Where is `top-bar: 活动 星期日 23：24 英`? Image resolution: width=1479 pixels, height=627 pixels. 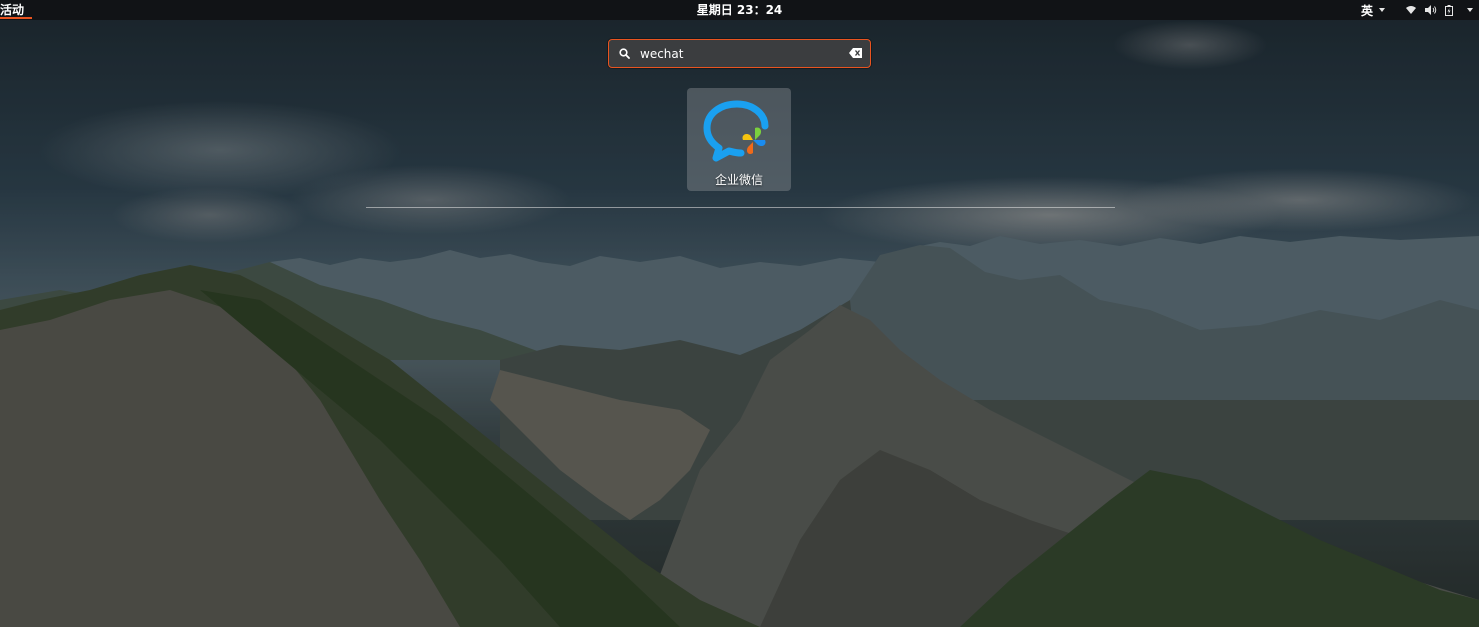
top-bar: 活动 星期日 23：24 英 is located at coordinates (739, 10).